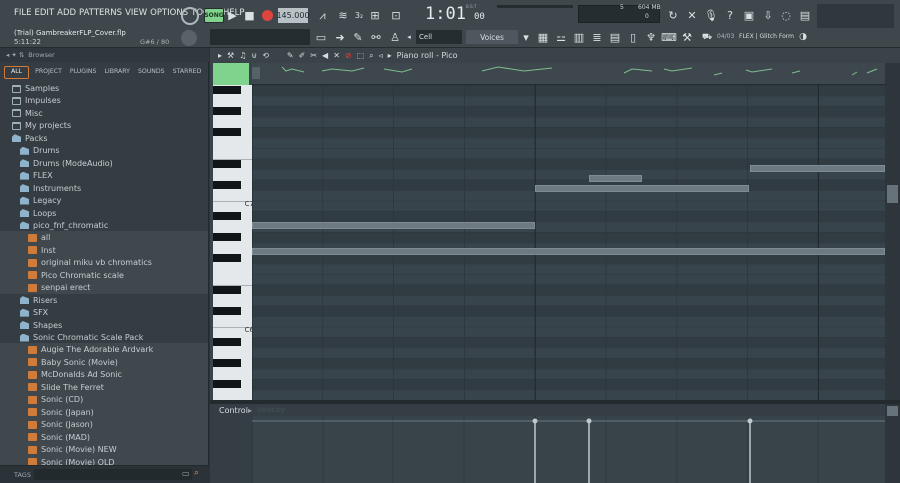 The width and height of the screenshot is (900, 483). I want to click on menu-add: ADD, so click(66, 13).